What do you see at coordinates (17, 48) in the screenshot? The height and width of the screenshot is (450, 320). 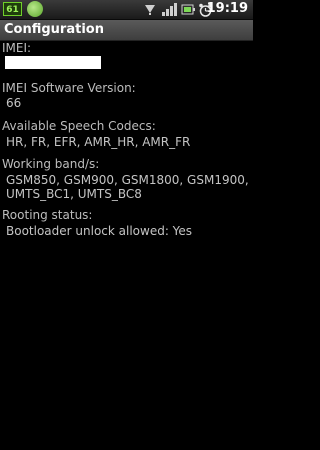 I see `imei-label: IMEI:` at bounding box center [17, 48].